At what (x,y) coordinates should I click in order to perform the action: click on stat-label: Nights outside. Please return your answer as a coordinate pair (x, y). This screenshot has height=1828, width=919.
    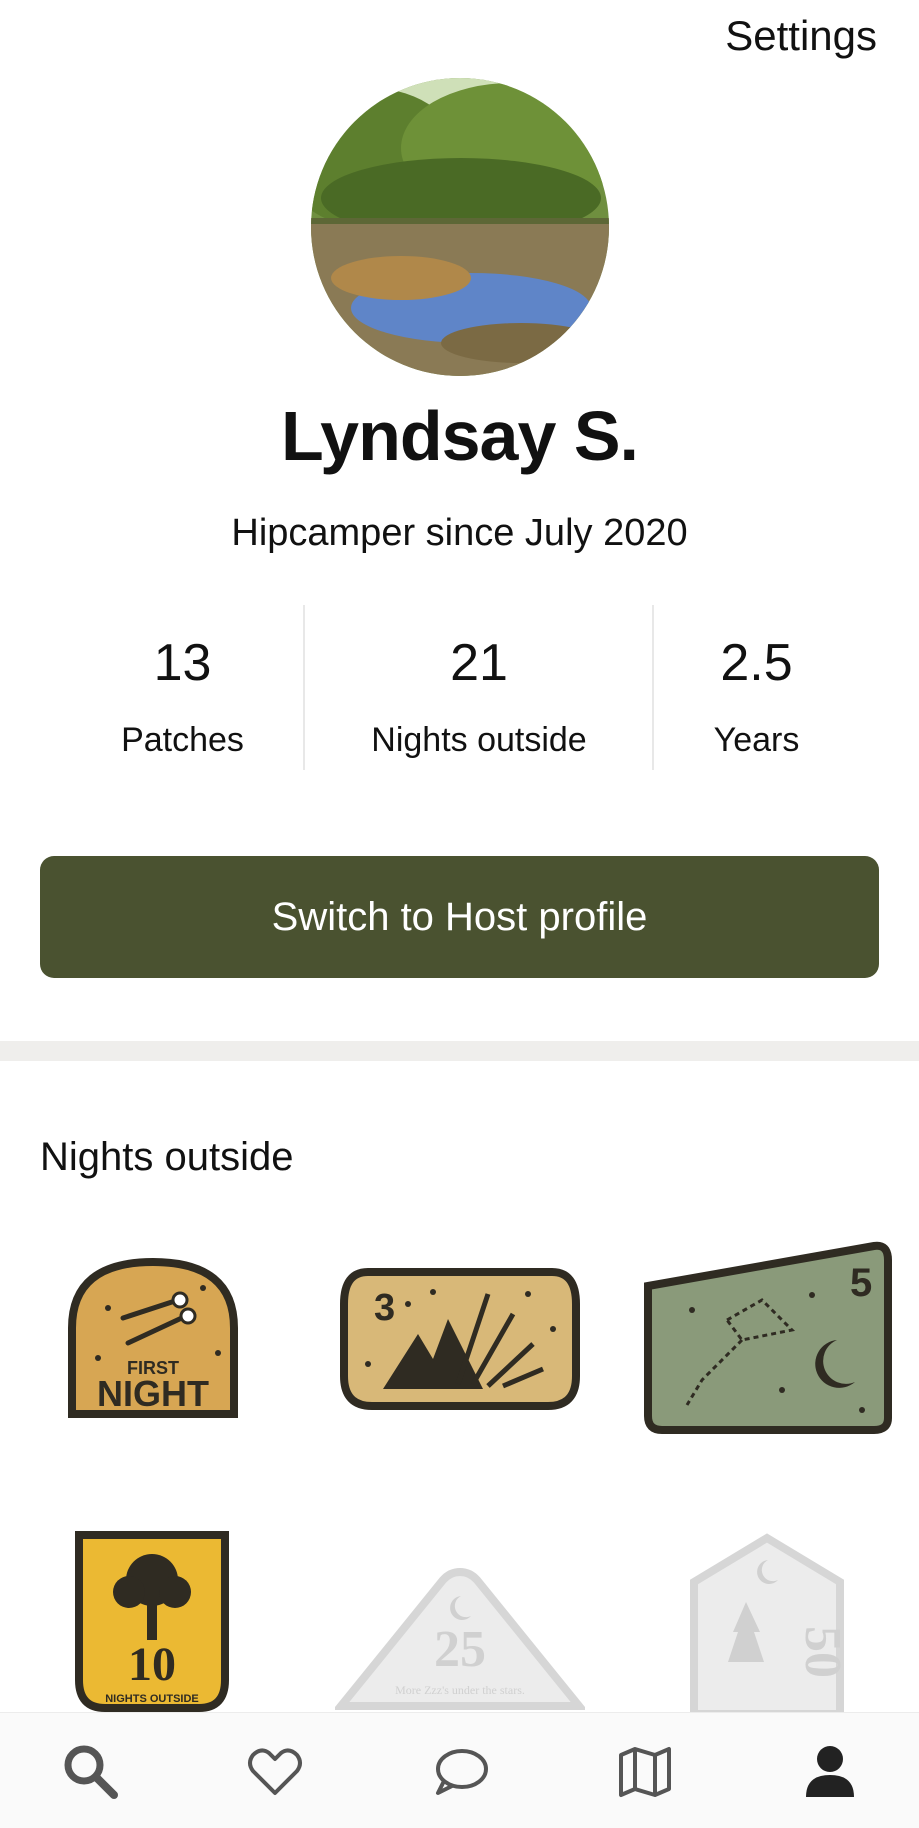
    Looking at the image, I should click on (479, 740).